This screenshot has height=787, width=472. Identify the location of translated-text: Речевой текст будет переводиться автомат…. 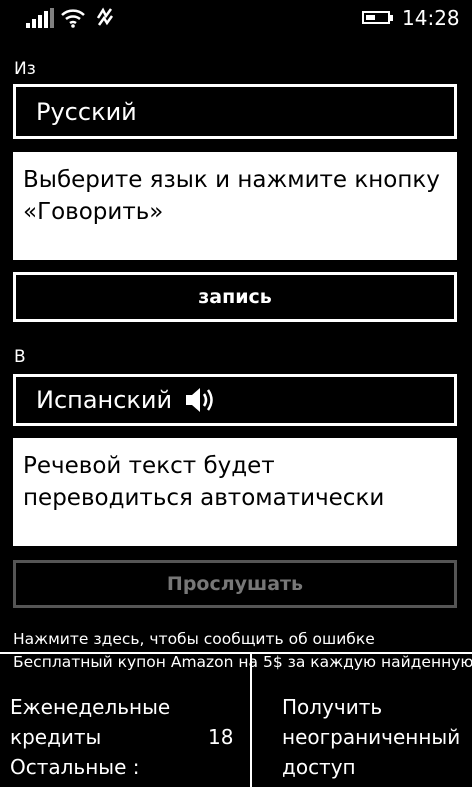
(204, 482).